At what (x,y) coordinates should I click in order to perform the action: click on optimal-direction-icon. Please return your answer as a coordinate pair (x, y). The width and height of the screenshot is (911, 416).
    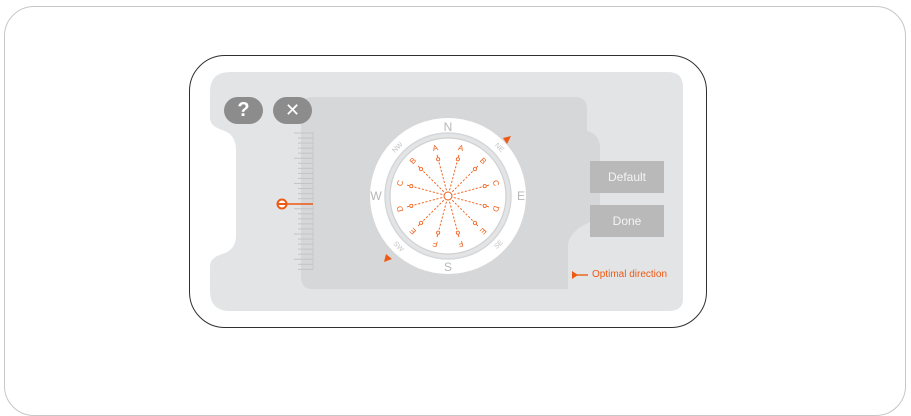
    Looking at the image, I should click on (580, 274).